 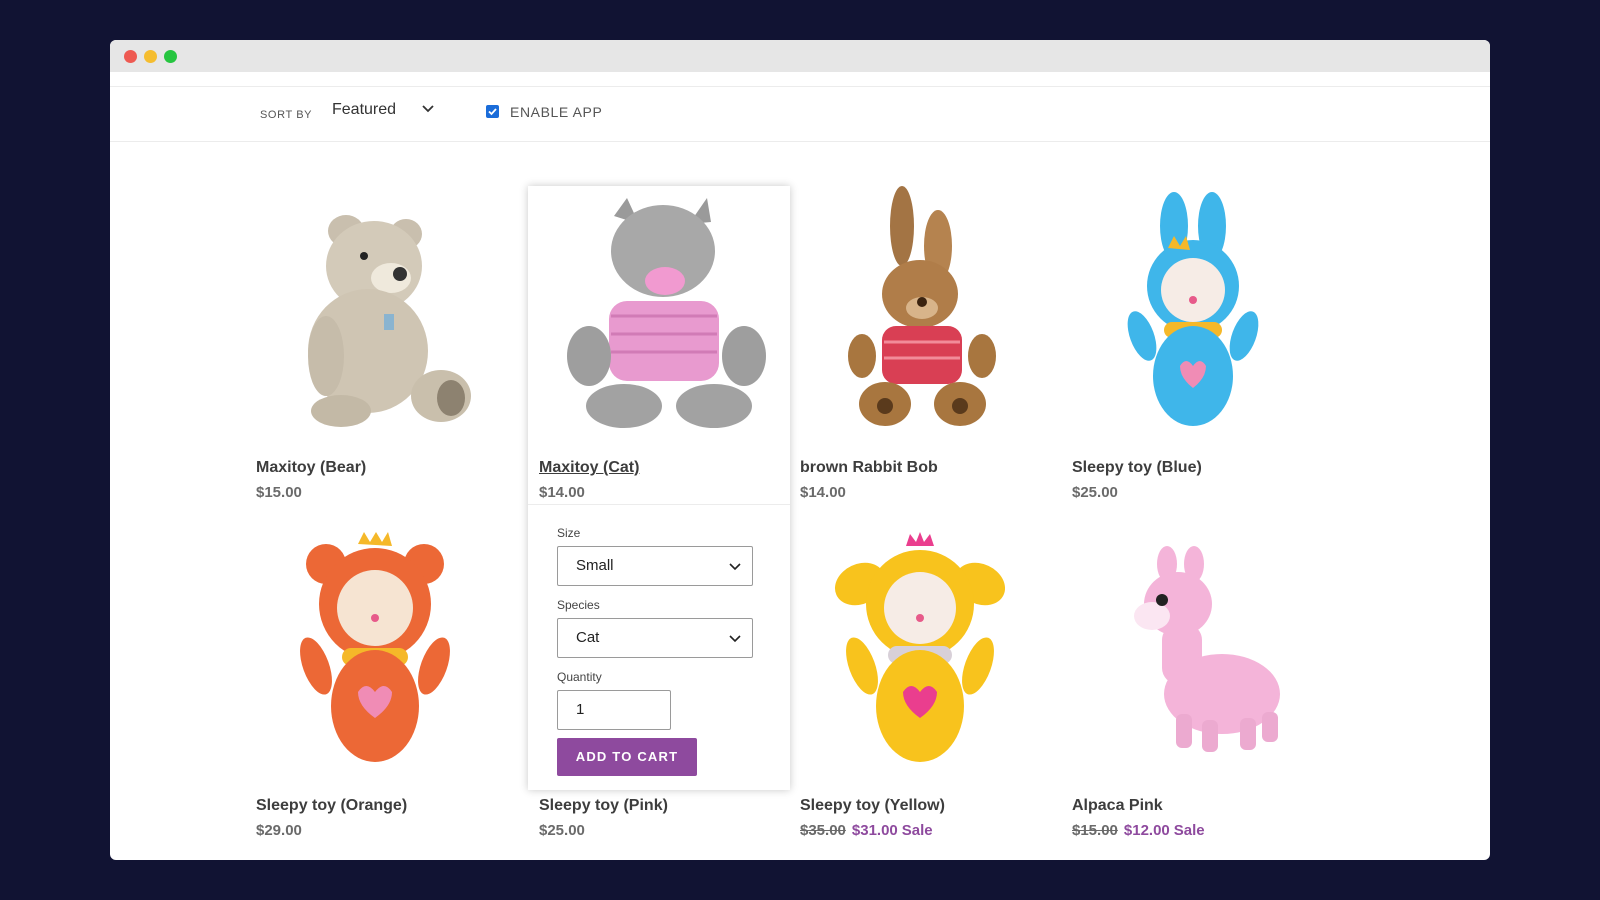 I want to click on product-name: Sleepy toy (Blue), so click(x=1137, y=468).